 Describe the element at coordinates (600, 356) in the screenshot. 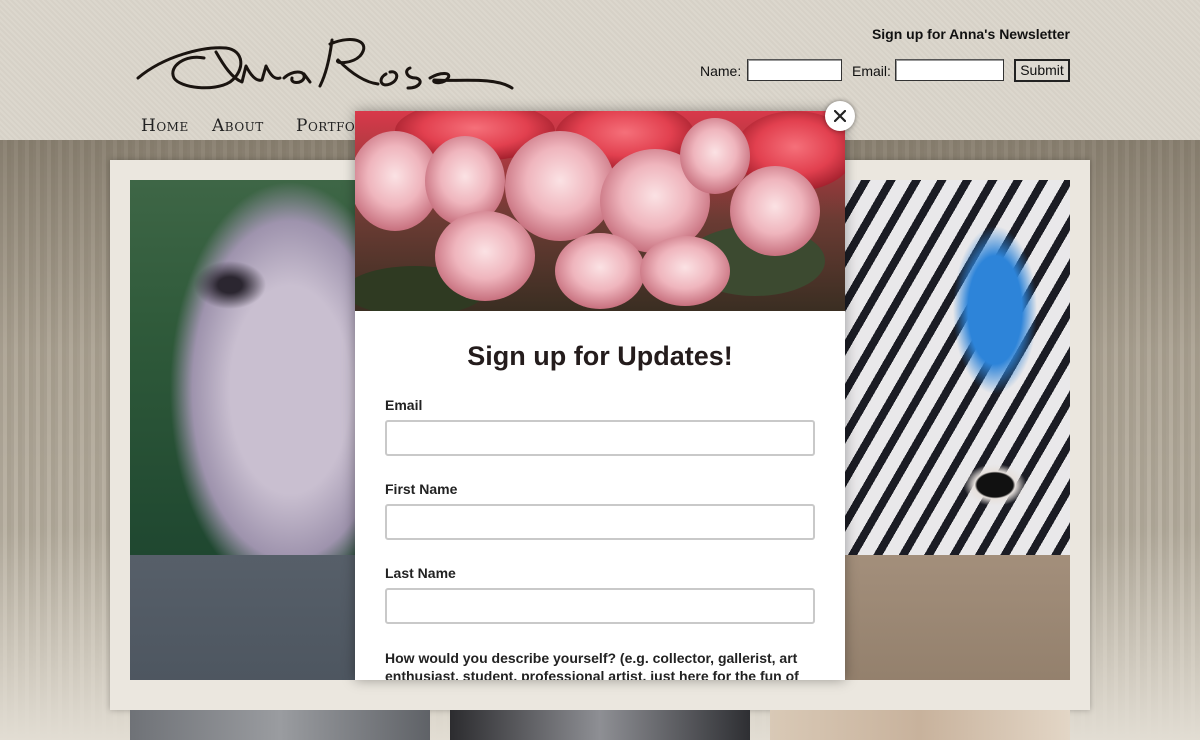

I see `modal-title: Sign up for Updates!` at that location.